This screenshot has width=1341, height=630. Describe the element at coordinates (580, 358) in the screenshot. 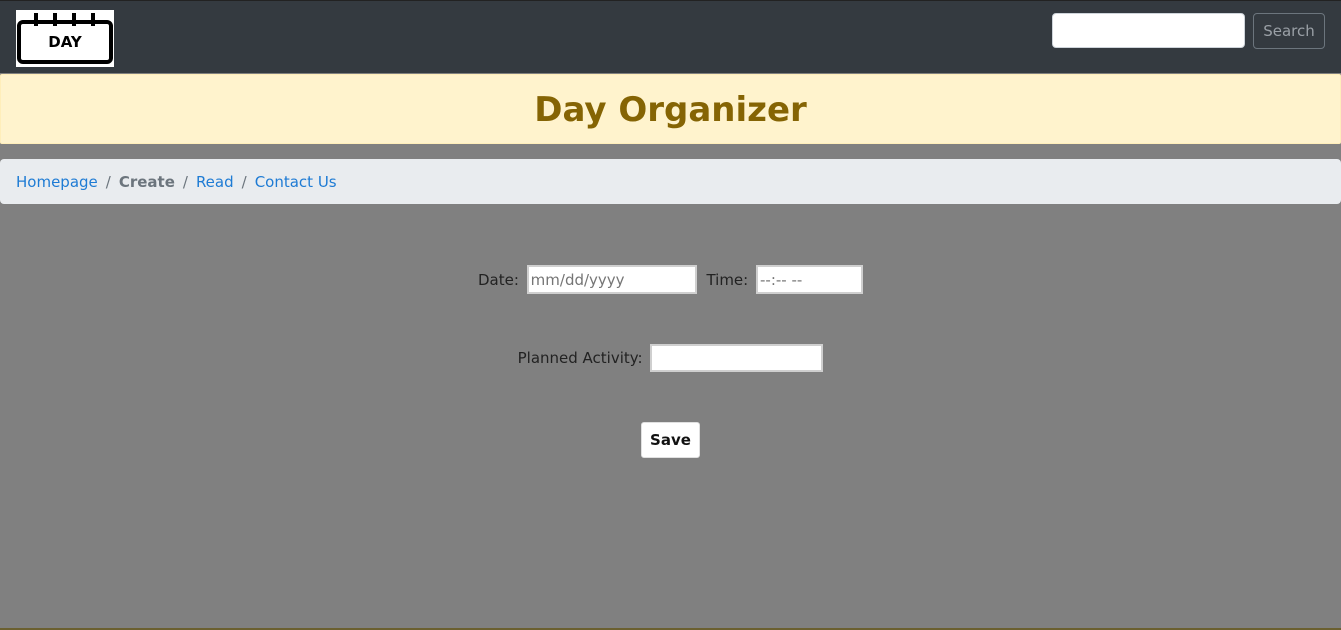

I see `activity-label: Planned Activity:` at that location.